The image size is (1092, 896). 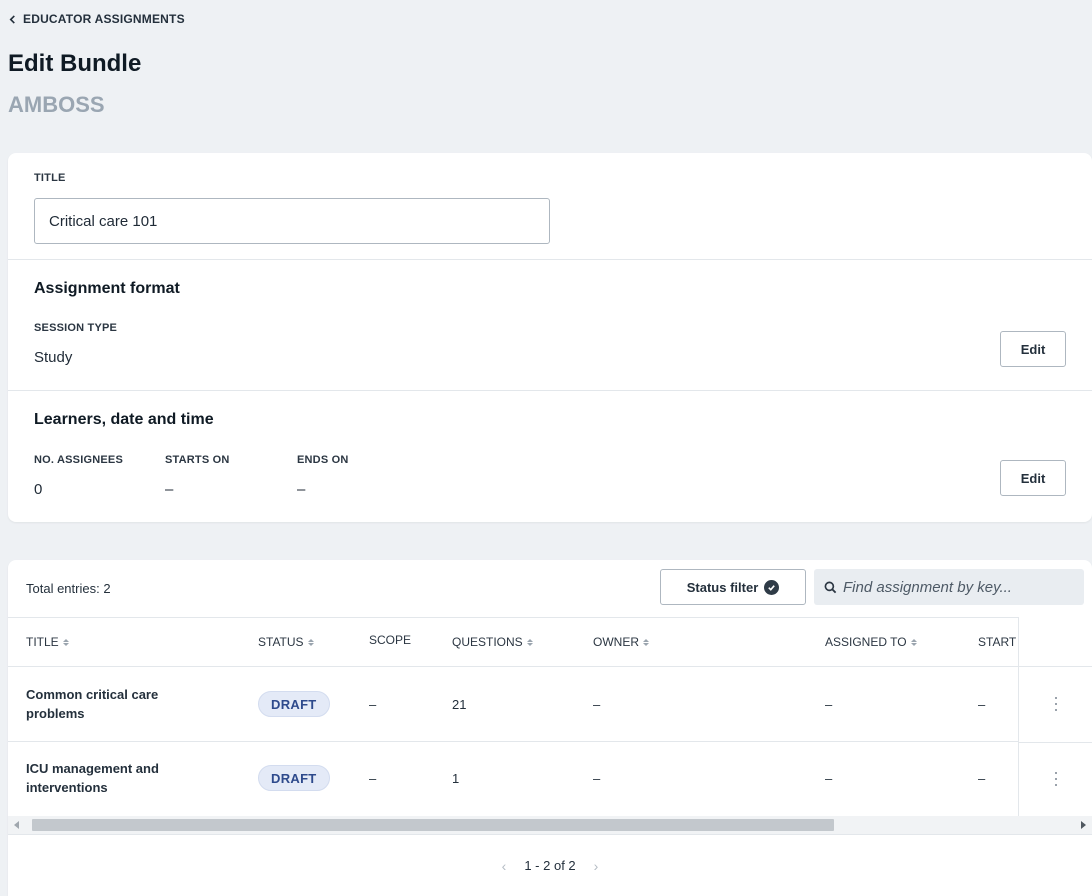 What do you see at coordinates (487, 642) in the screenshot?
I see `column-questions-label: QUESTIONS` at bounding box center [487, 642].